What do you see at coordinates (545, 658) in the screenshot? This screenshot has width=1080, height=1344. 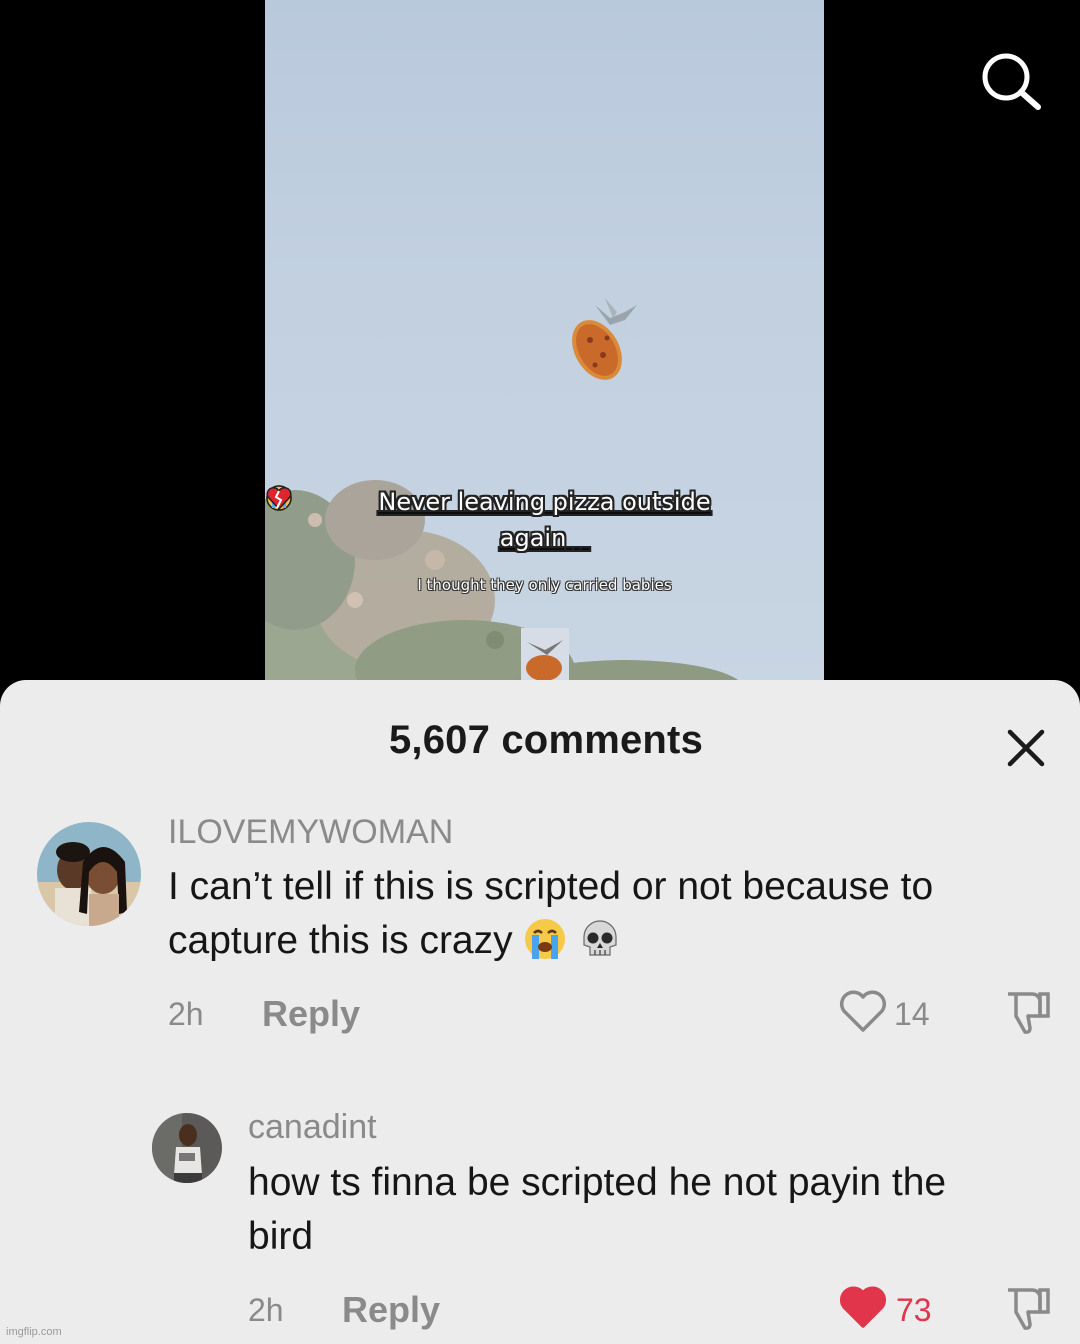 I see `mini-clip` at bounding box center [545, 658].